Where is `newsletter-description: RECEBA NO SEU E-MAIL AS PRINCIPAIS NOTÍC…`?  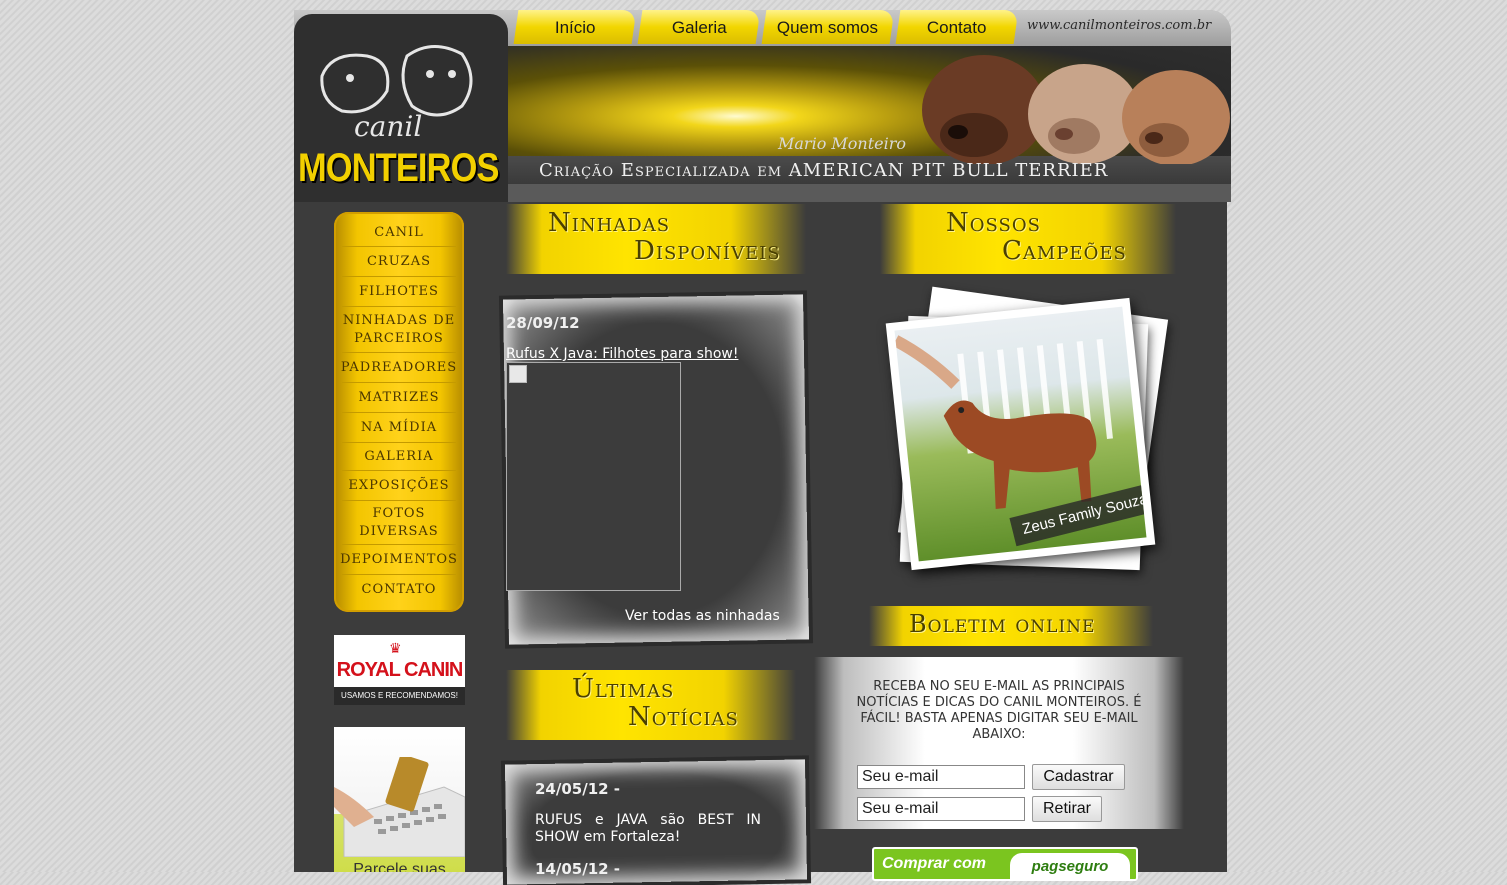
newsletter-description: RECEBA NO SEU E-MAIL AS PRINCIPAIS NOTÍC… is located at coordinates (999, 710).